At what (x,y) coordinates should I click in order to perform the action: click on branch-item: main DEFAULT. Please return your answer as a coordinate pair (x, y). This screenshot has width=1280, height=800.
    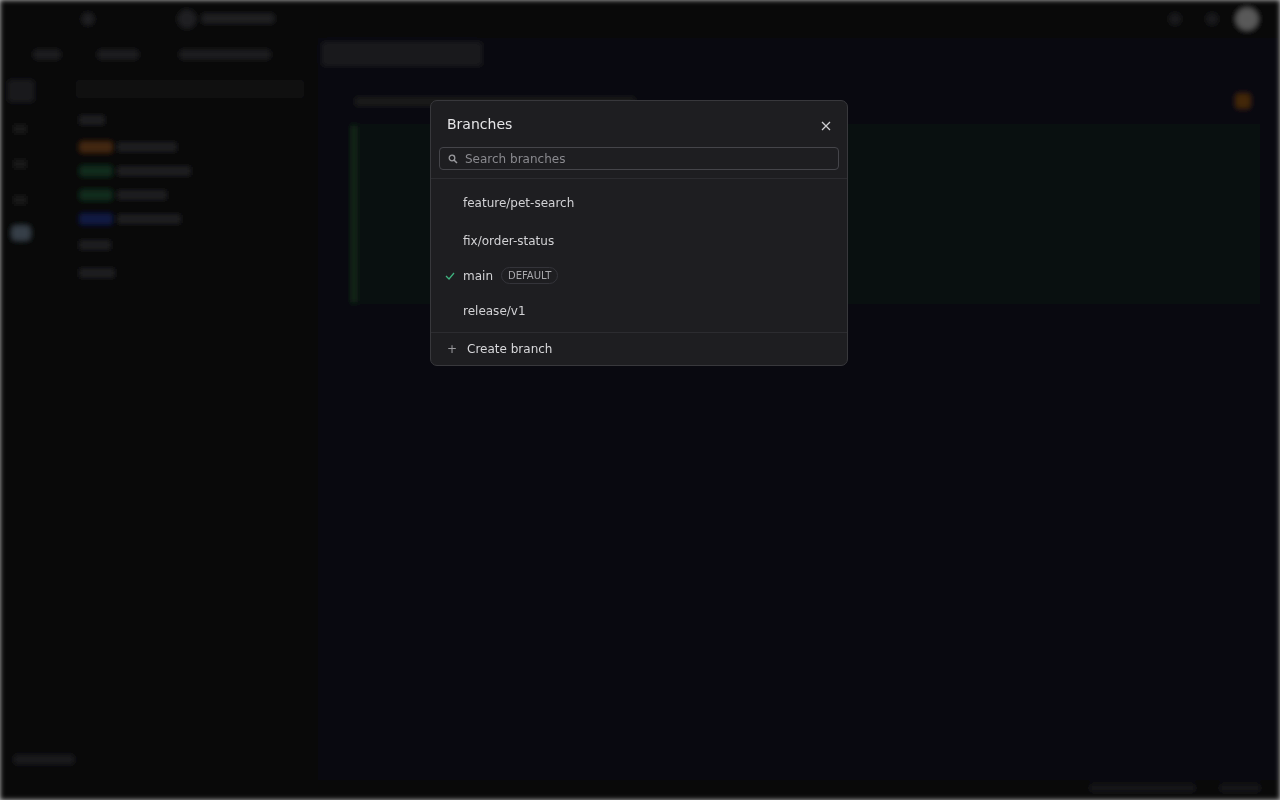
    Looking at the image, I should click on (639, 275).